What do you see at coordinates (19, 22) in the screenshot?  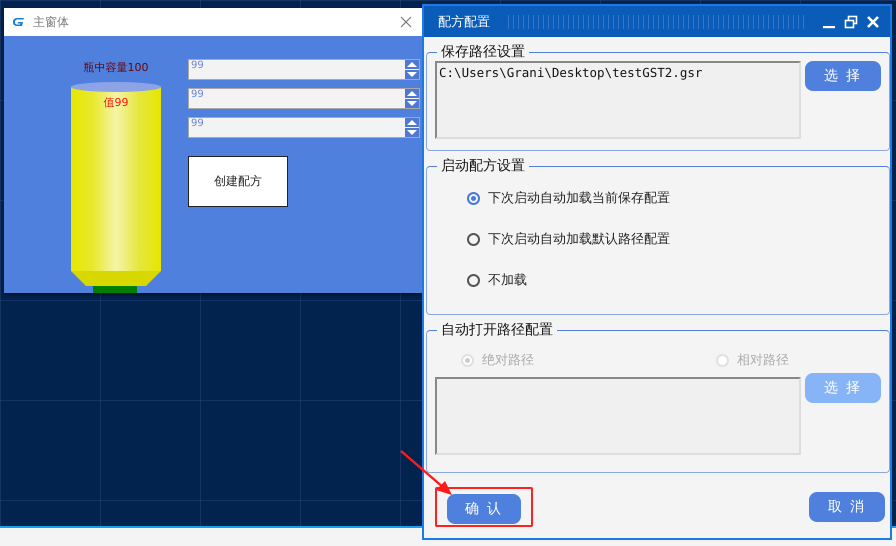 I see `logo-icon` at bounding box center [19, 22].